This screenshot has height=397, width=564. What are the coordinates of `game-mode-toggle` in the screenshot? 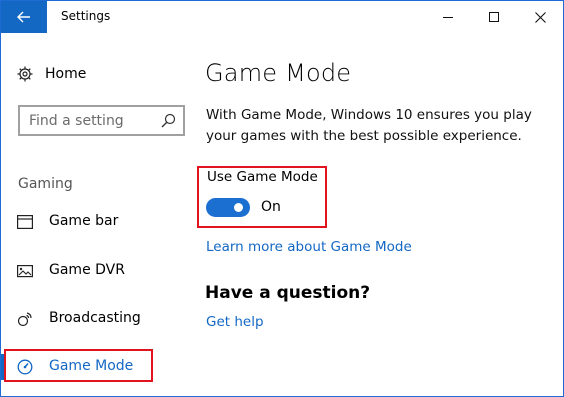 It's located at (228, 207).